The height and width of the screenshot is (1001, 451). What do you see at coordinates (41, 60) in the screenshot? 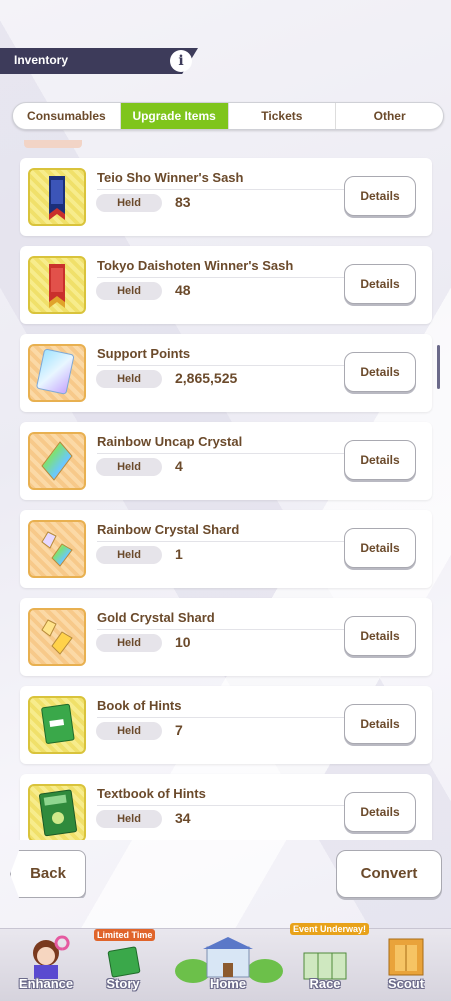
I see `page-title: Inventory` at bounding box center [41, 60].